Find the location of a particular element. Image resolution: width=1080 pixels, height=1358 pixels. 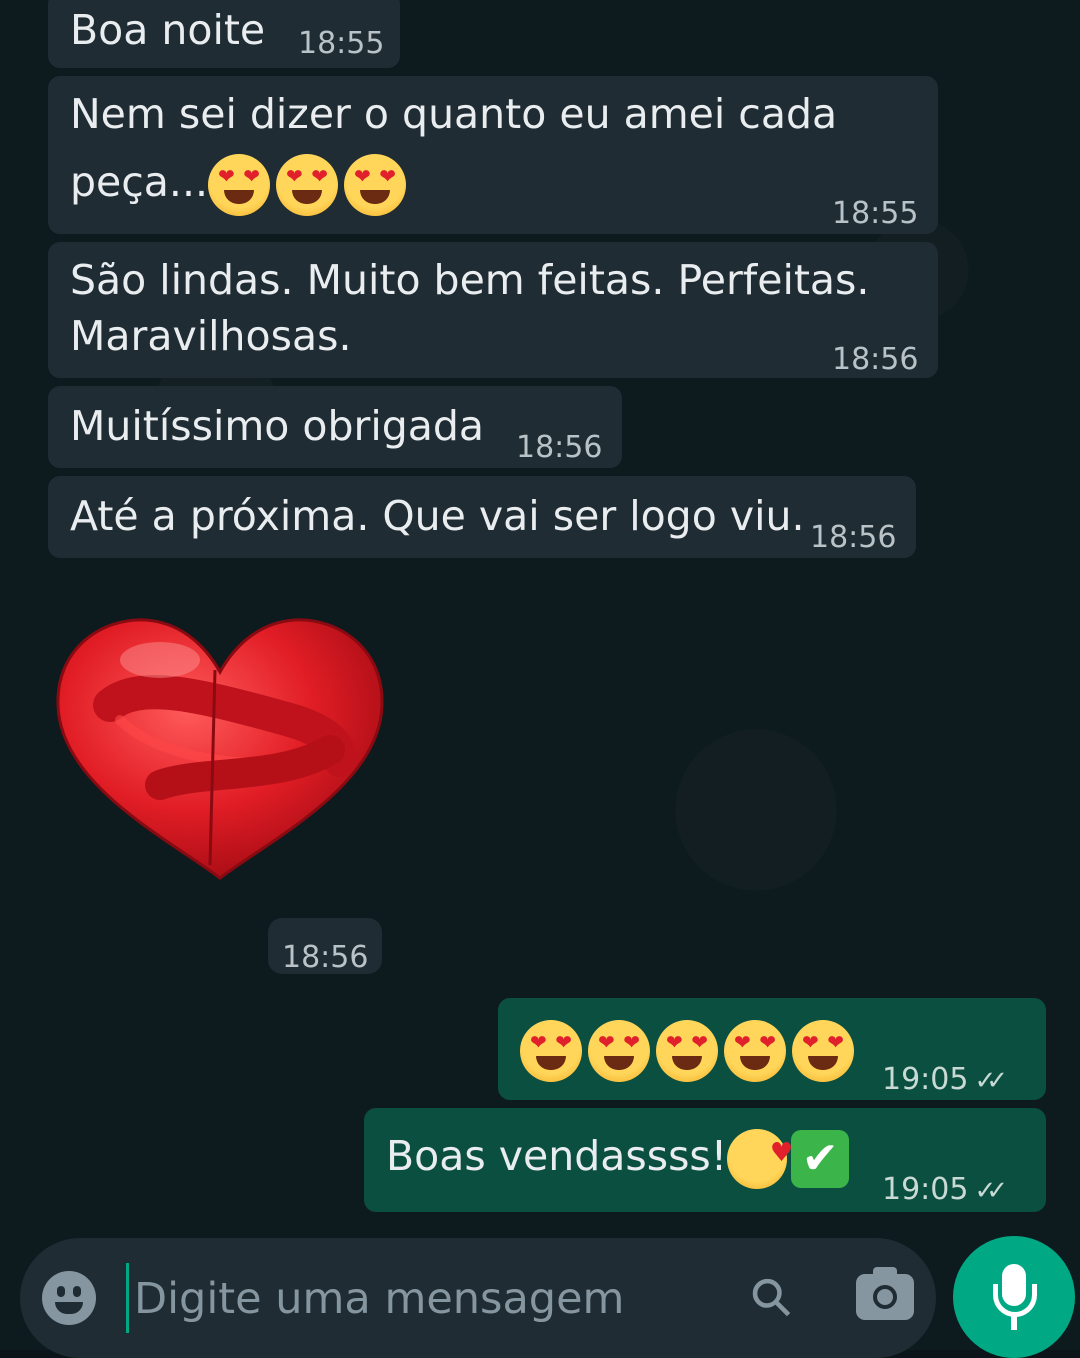

heart-hug-sticker is located at coordinates (220, 749).